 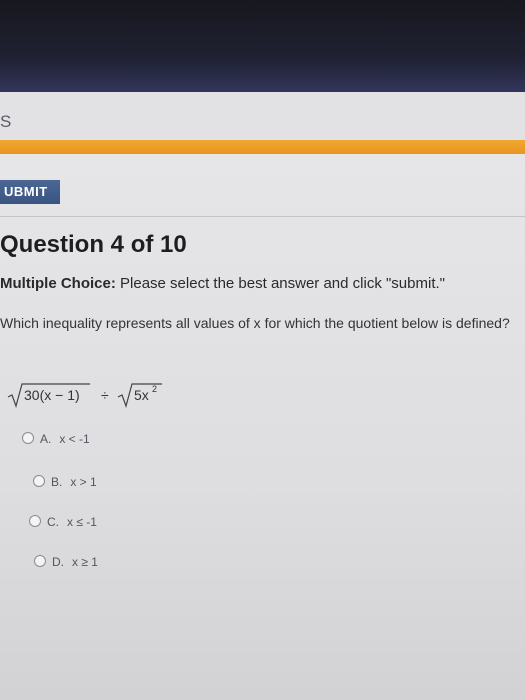 I want to click on divider, so click(x=262, y=216).